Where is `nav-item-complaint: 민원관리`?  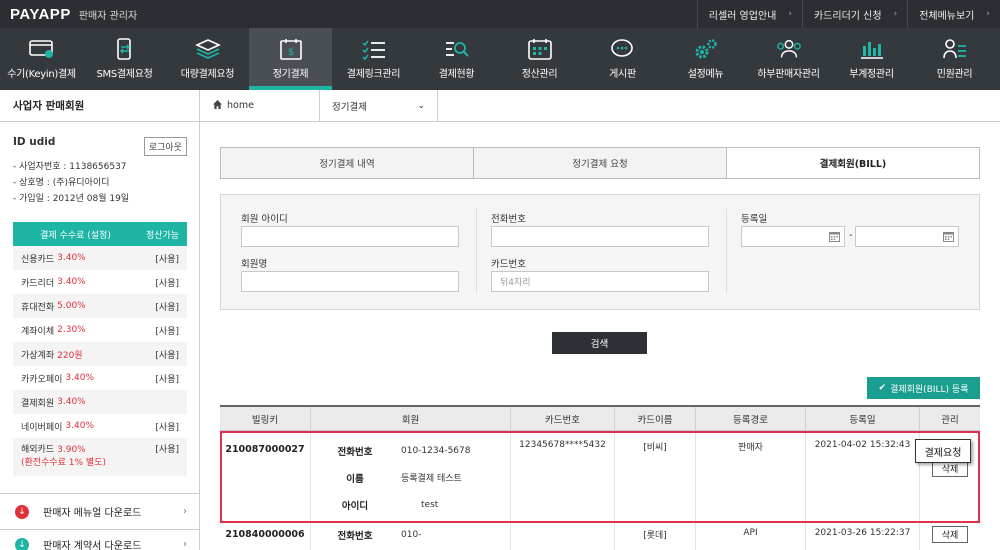 nav-item-complaint: 민원관리 is located at coordinates (954, 59).